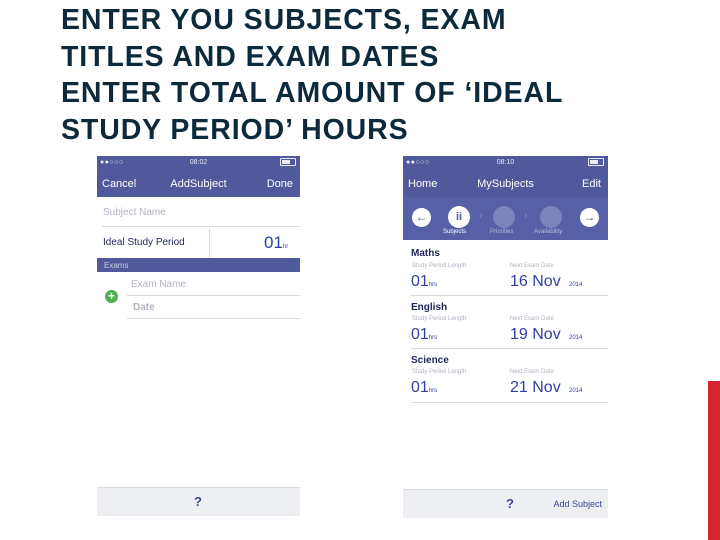 The image size is (720, 540). What do you see at coordinates (235, 129) in the screenshot?
I see `title-line: STUDY PERIOD’ HOURS` at bounding box center [235, 129].